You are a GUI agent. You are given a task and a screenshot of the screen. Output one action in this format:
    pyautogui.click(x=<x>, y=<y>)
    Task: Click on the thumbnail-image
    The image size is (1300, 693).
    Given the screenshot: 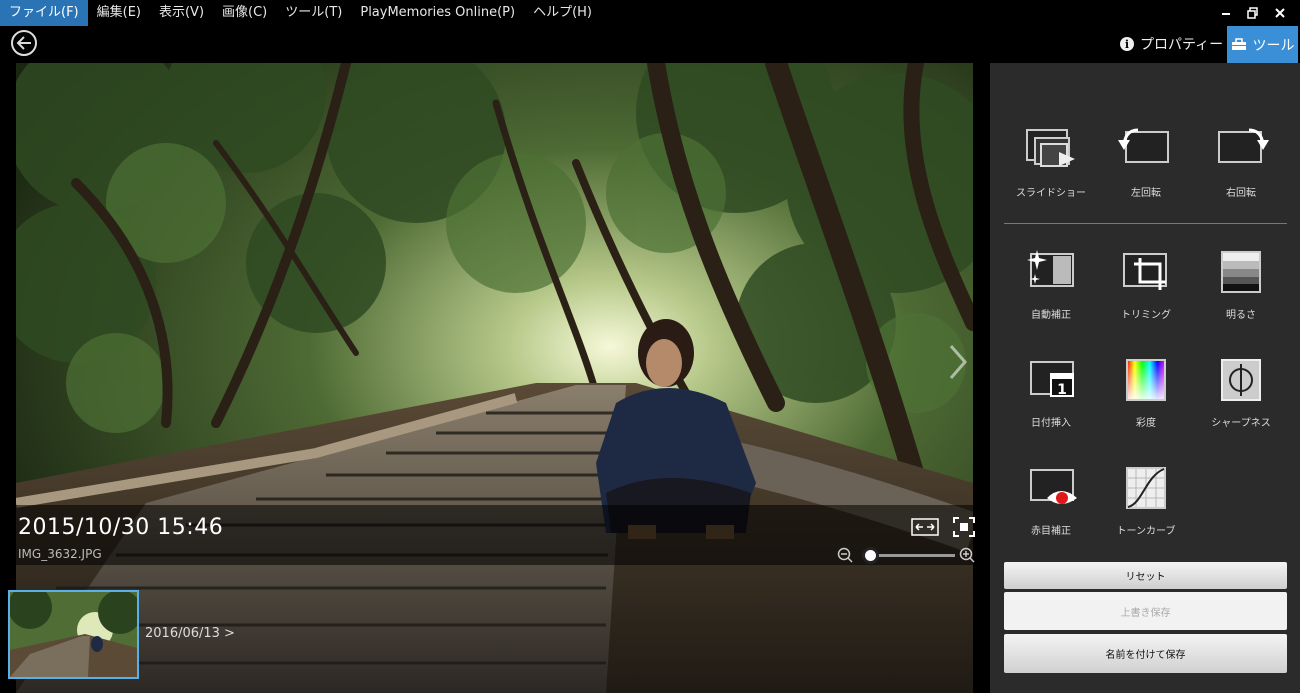 What is the action you would take?
    pyautogui.click(x=73, y=634)
    